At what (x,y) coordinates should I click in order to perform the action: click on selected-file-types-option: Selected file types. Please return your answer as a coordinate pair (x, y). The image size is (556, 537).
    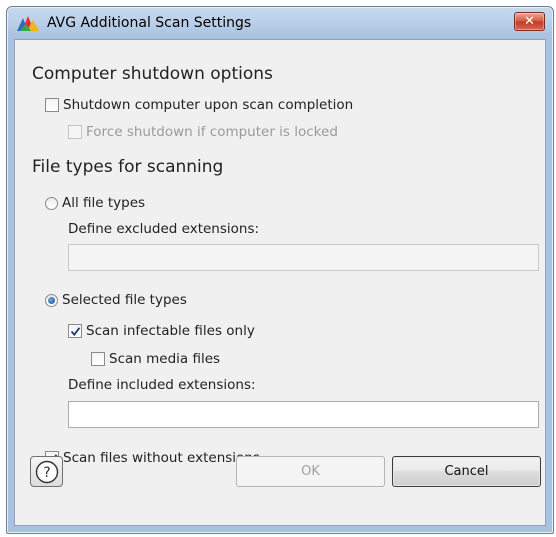
    Looking at the image, I should click on (116, 300).